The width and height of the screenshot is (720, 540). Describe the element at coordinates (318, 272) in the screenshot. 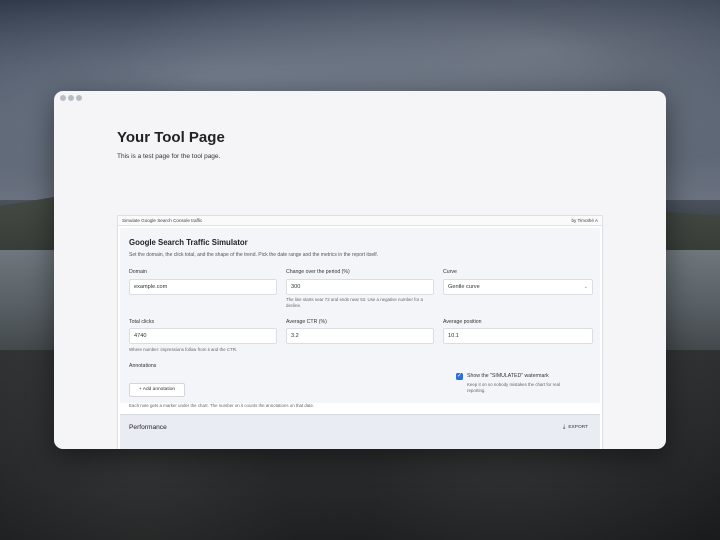

I see `change-label: Change over the period (%)` at that location.